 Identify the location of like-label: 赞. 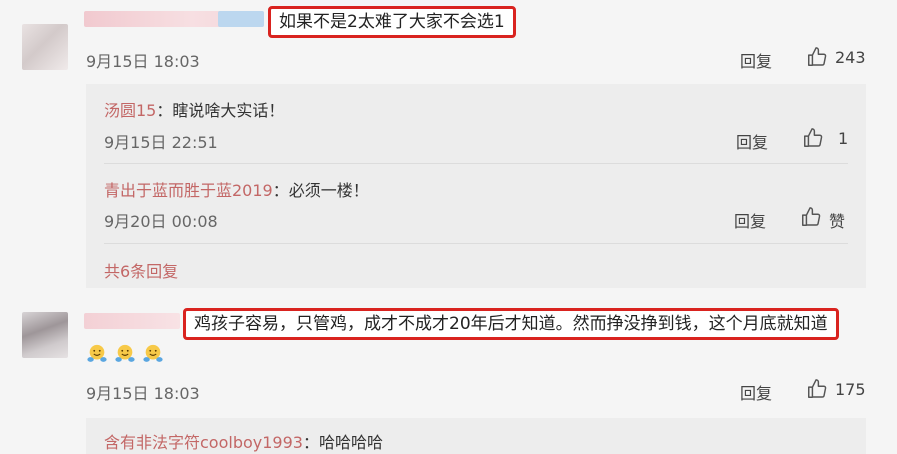
(837, 220).